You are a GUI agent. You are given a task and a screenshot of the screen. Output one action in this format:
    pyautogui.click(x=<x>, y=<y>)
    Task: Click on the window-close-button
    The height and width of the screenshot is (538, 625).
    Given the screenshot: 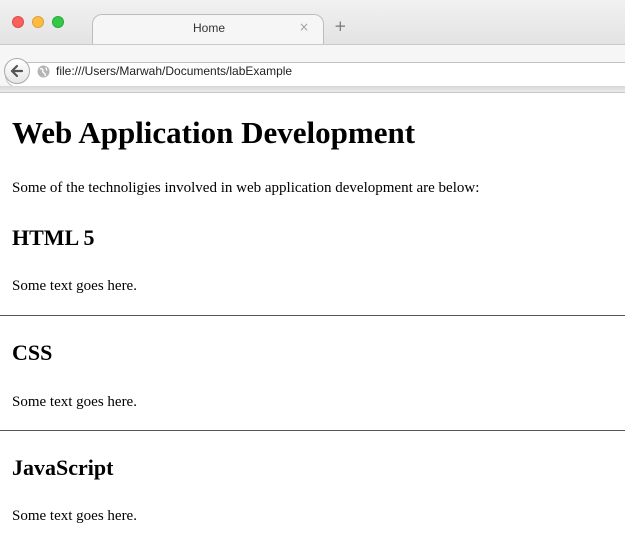 What is the action you would take?
    pyautogui.click(x=18, y=22)
    